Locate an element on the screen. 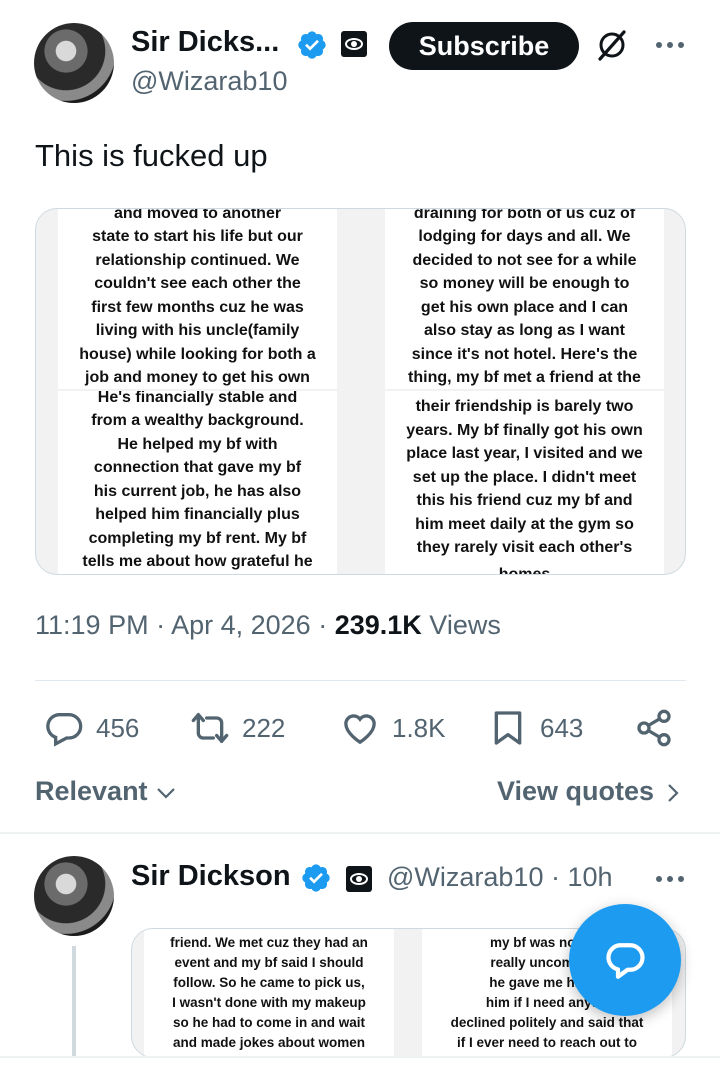 Image resolution: width=720 pixels, height=1070 pixels. media-line: living with his uncle(family is located at coordinates (197, 330).